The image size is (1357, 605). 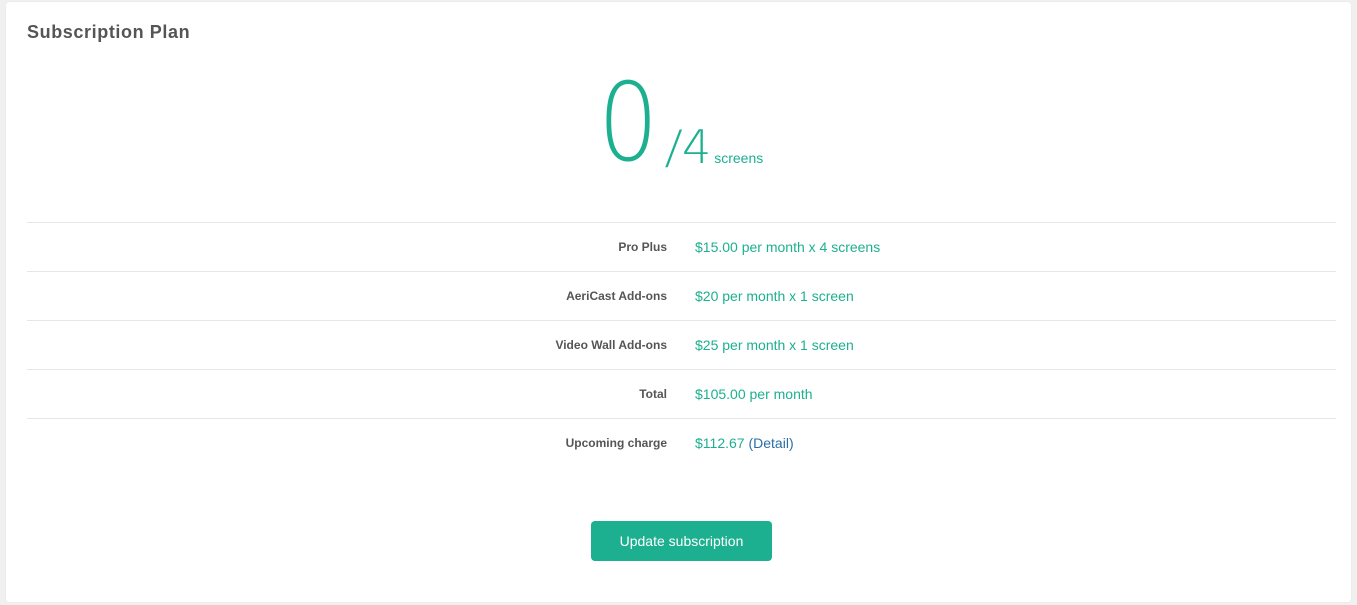 I want to click on detail-value: $105.00 per month, so click(x=754, y=394).